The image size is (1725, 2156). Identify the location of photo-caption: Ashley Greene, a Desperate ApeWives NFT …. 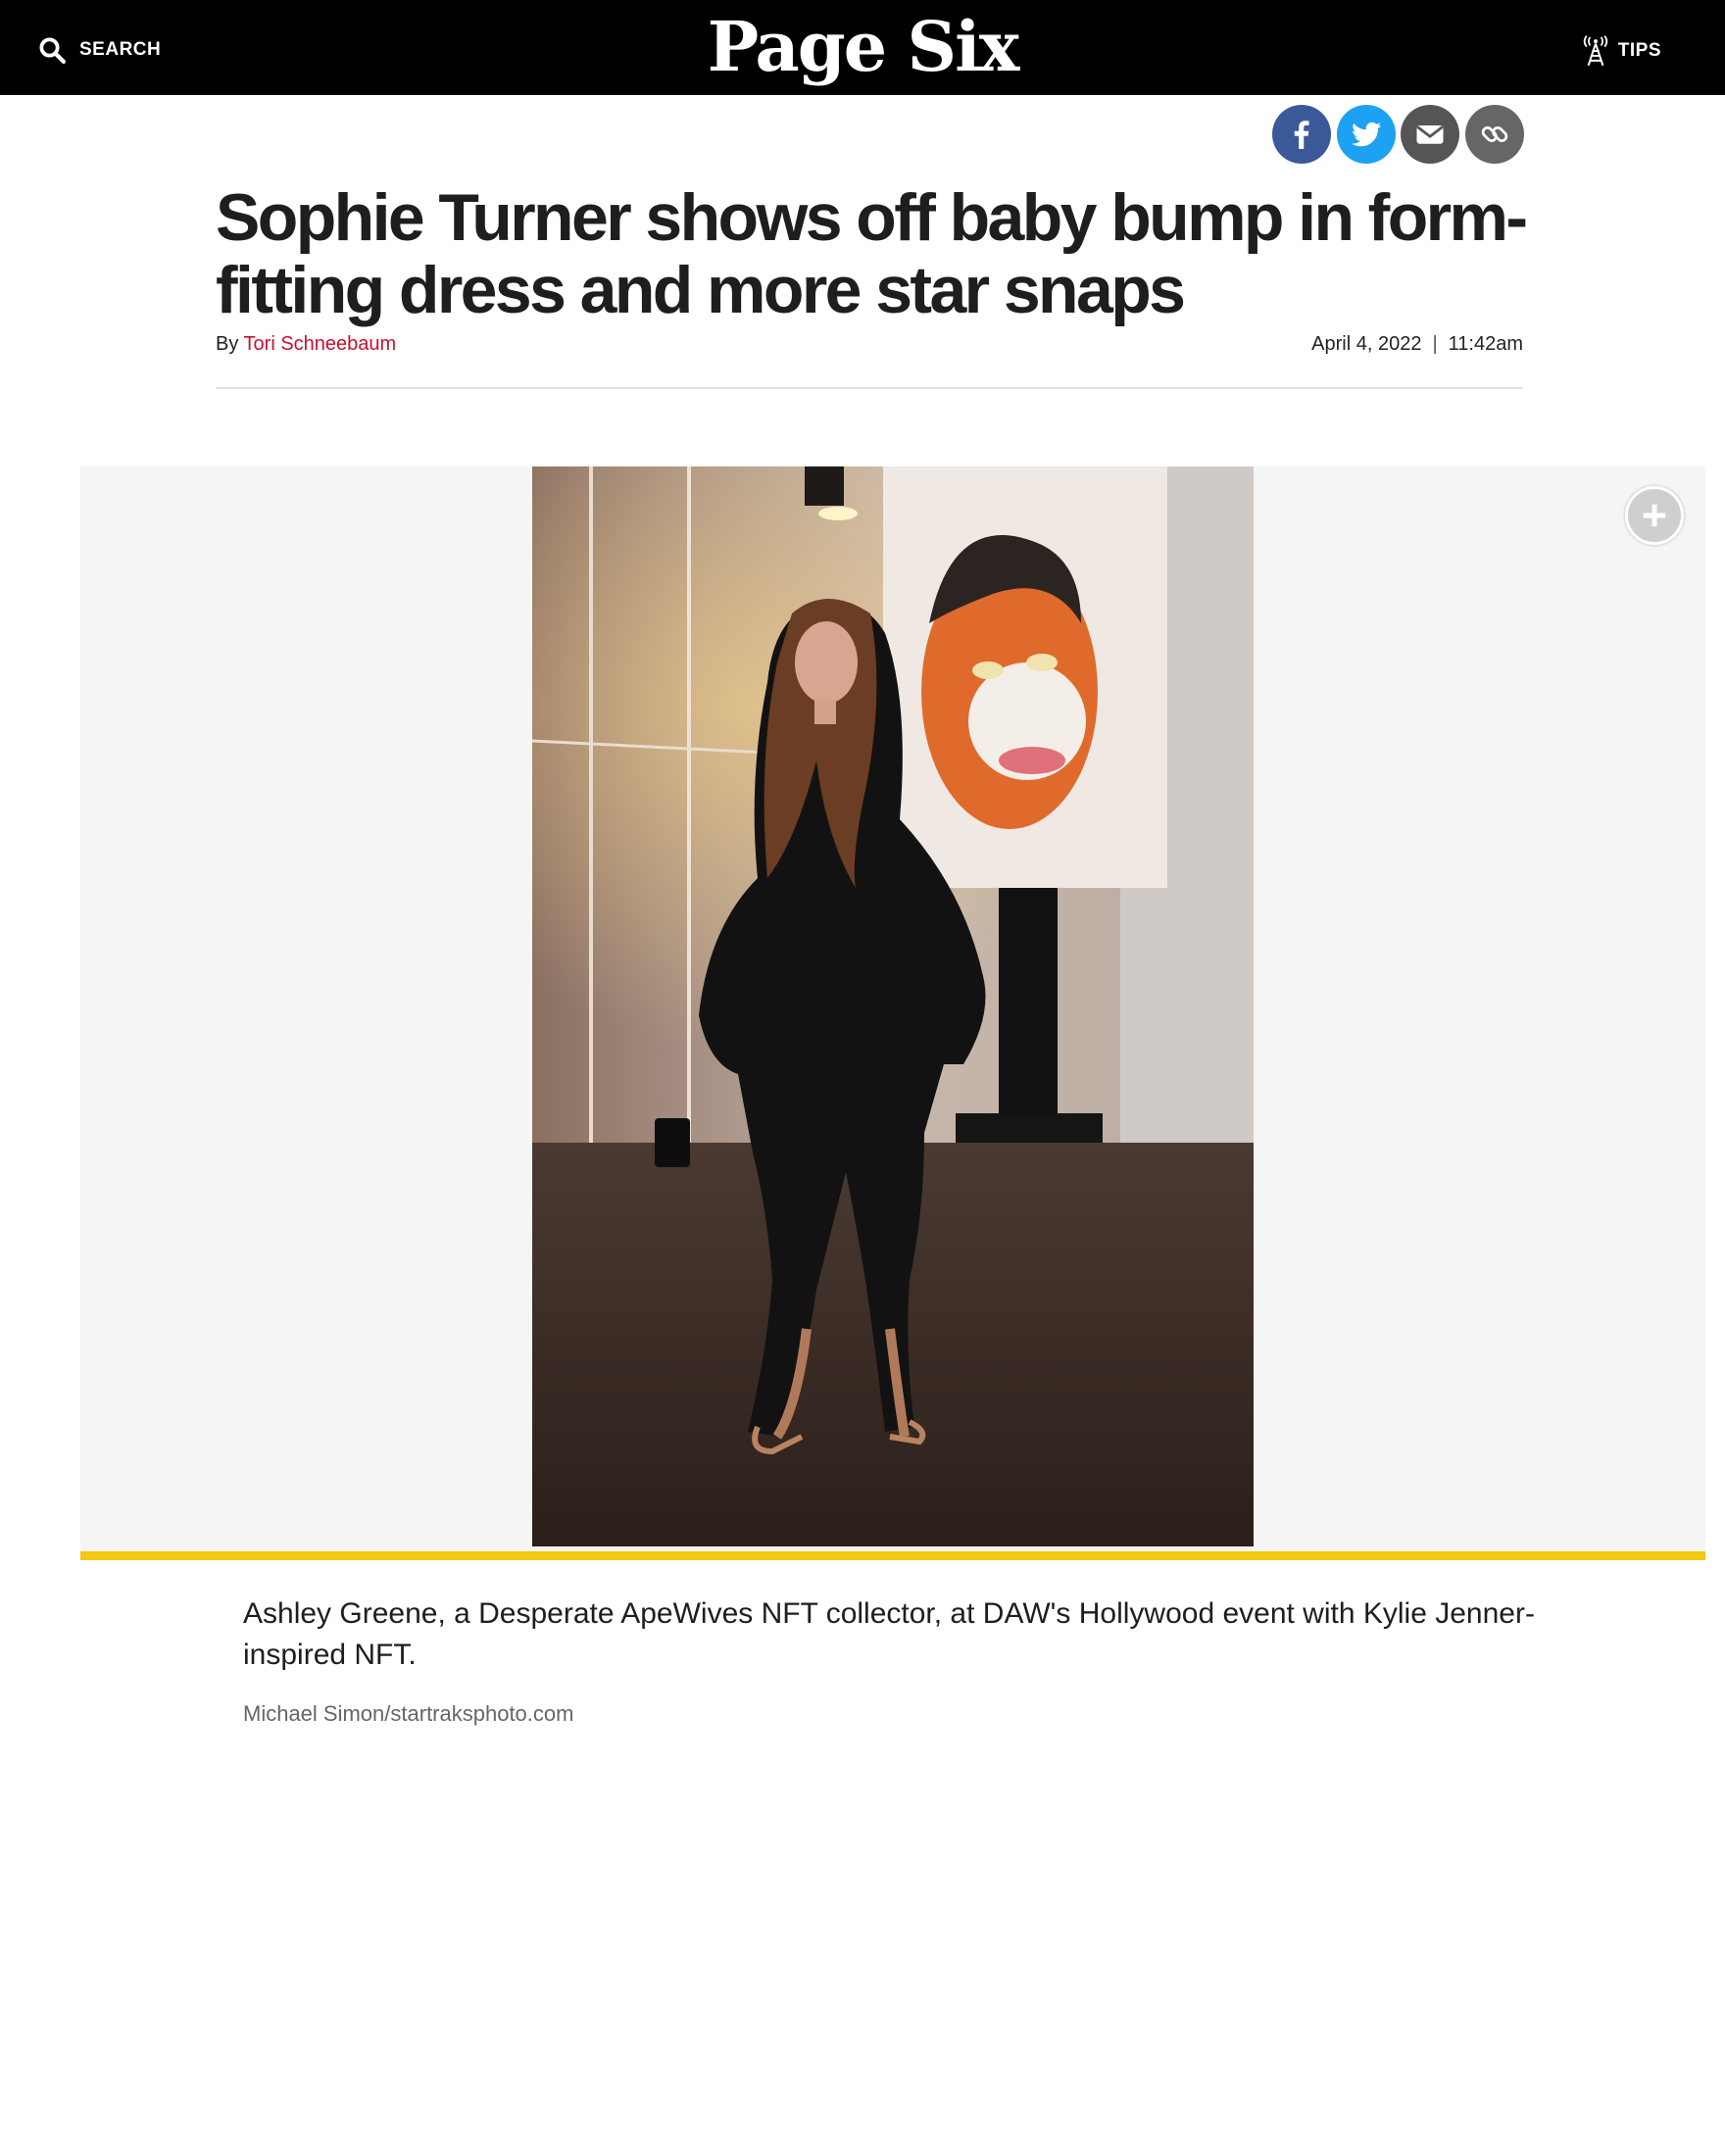
(889, 1634).